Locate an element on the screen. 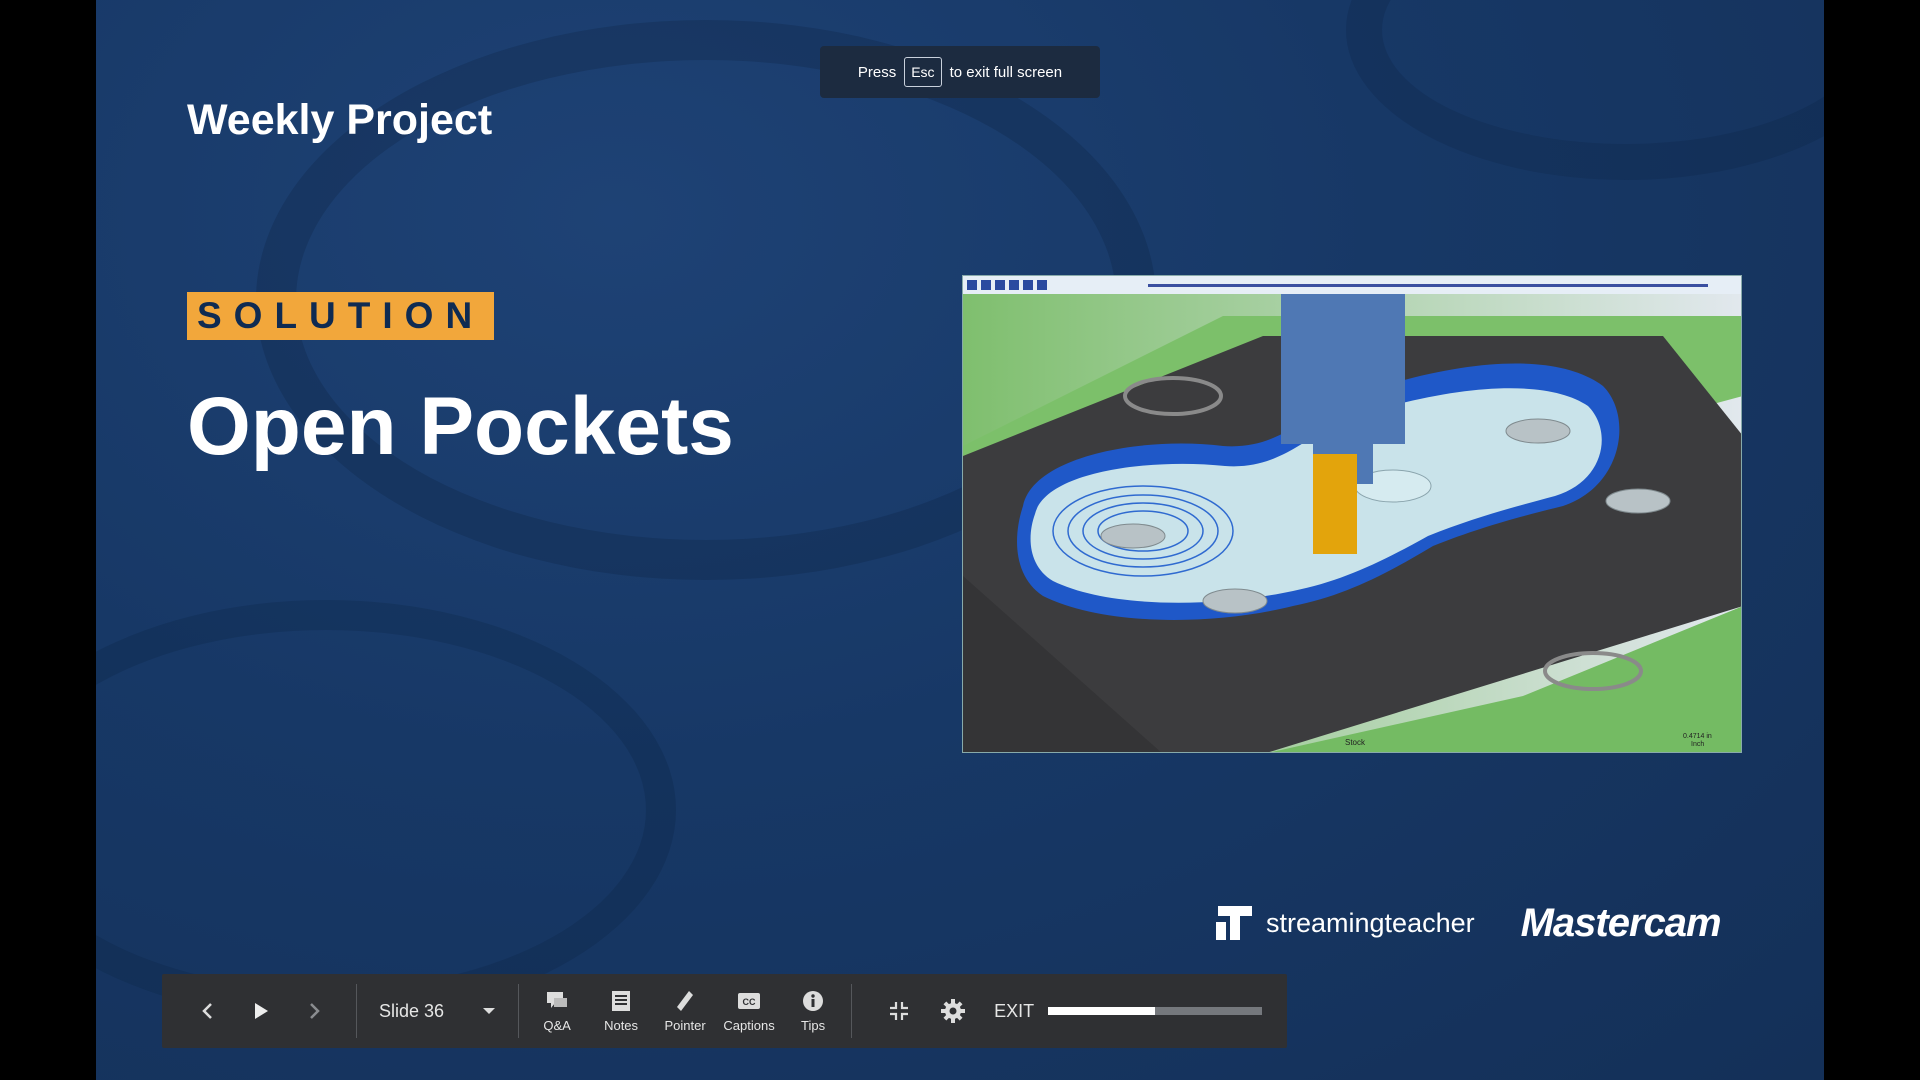 The image size is (1920, 1080). svg-text: CC is located at coordinates (749, 1002).